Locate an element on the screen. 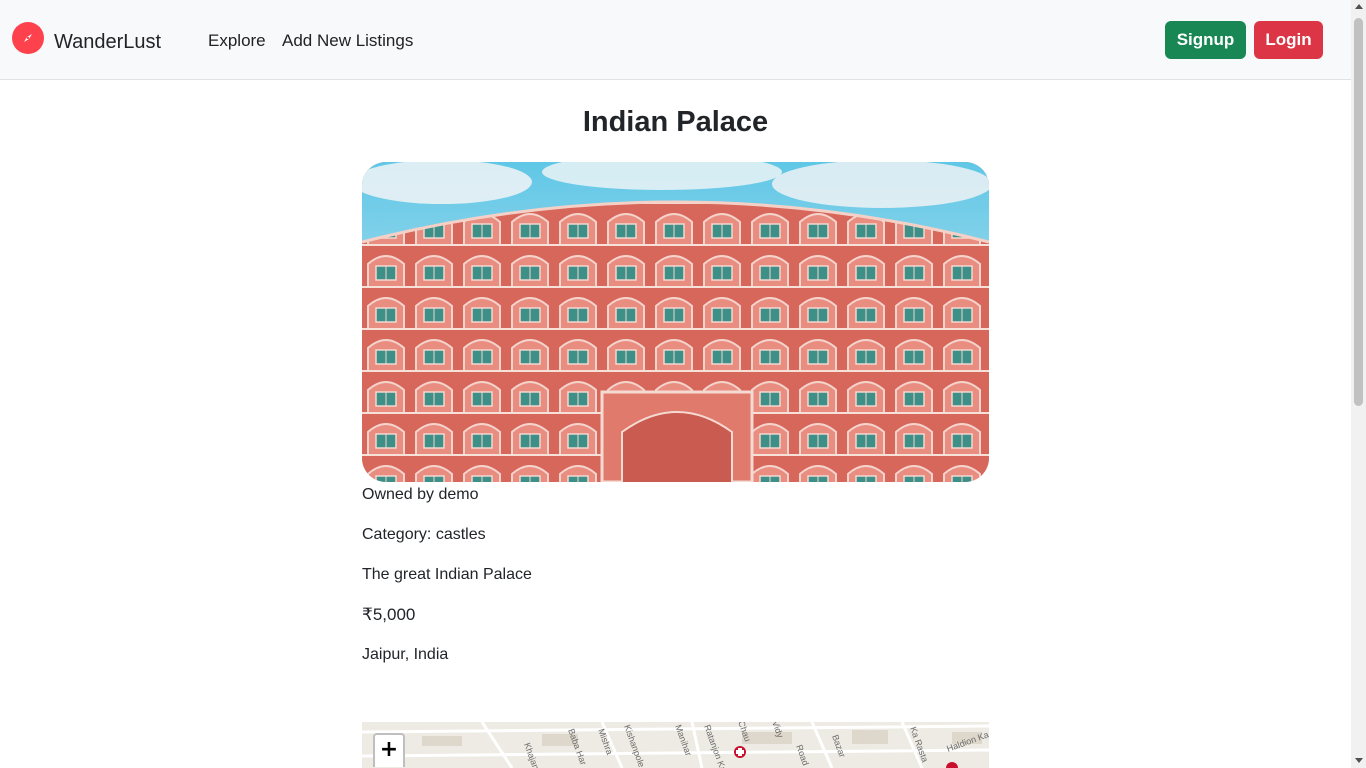 This screenshot has height=768, width=1366. scrollbar-thumb is located at coordinates (1358, 212).